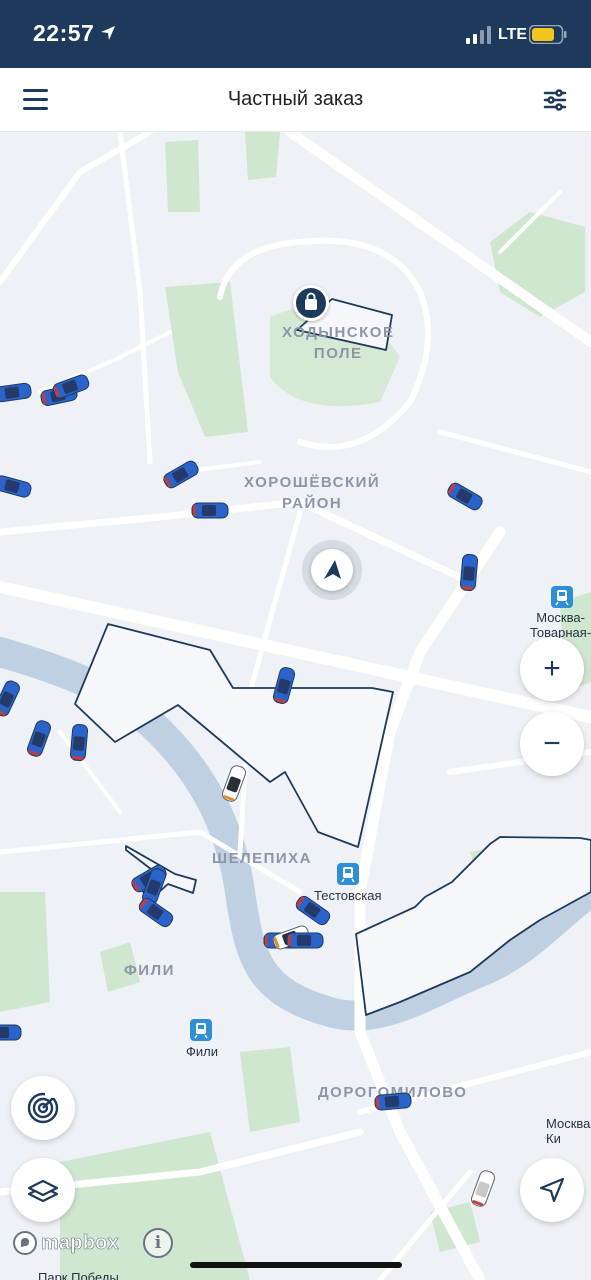  What do you see at coordinates (25, 1243) in the screenshot?
I see `mapbox-logo-icon` at bounding box center [25, 1243].